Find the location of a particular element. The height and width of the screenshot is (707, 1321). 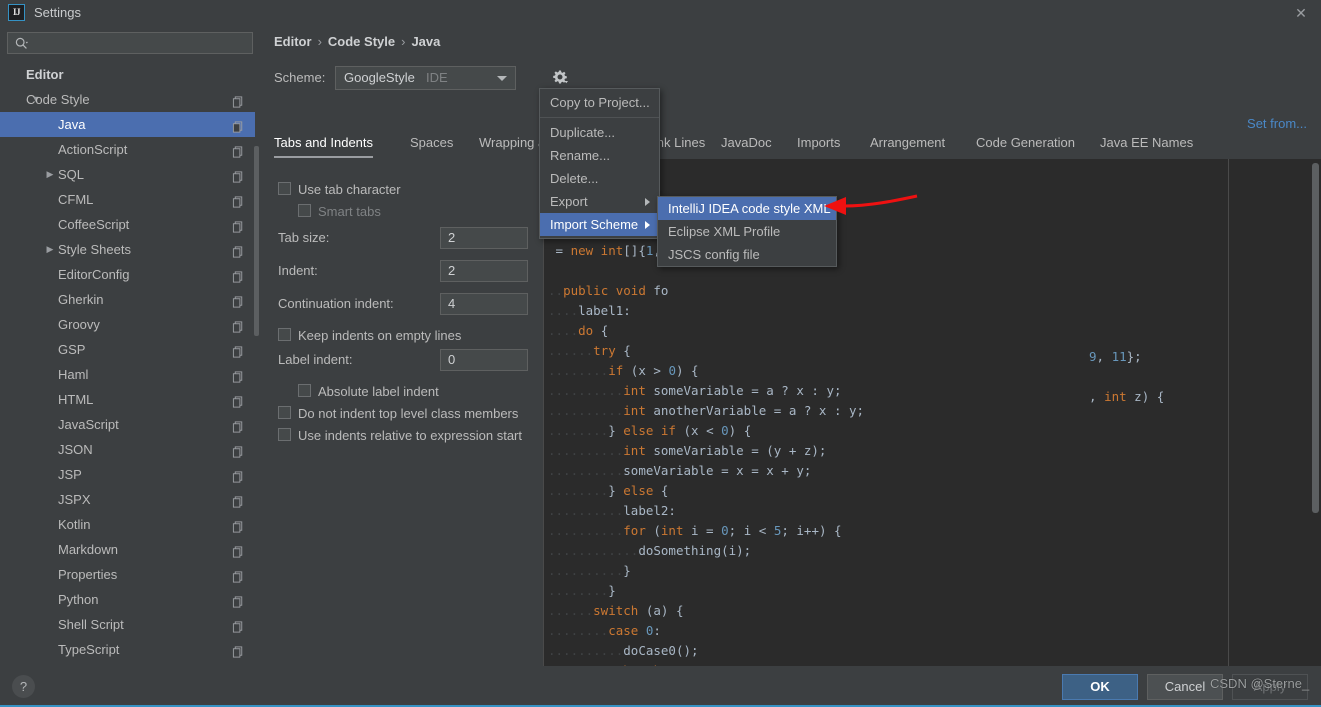

sidebar-item-coffeescript: CoffeeScript is located at coordinates (127, 224).